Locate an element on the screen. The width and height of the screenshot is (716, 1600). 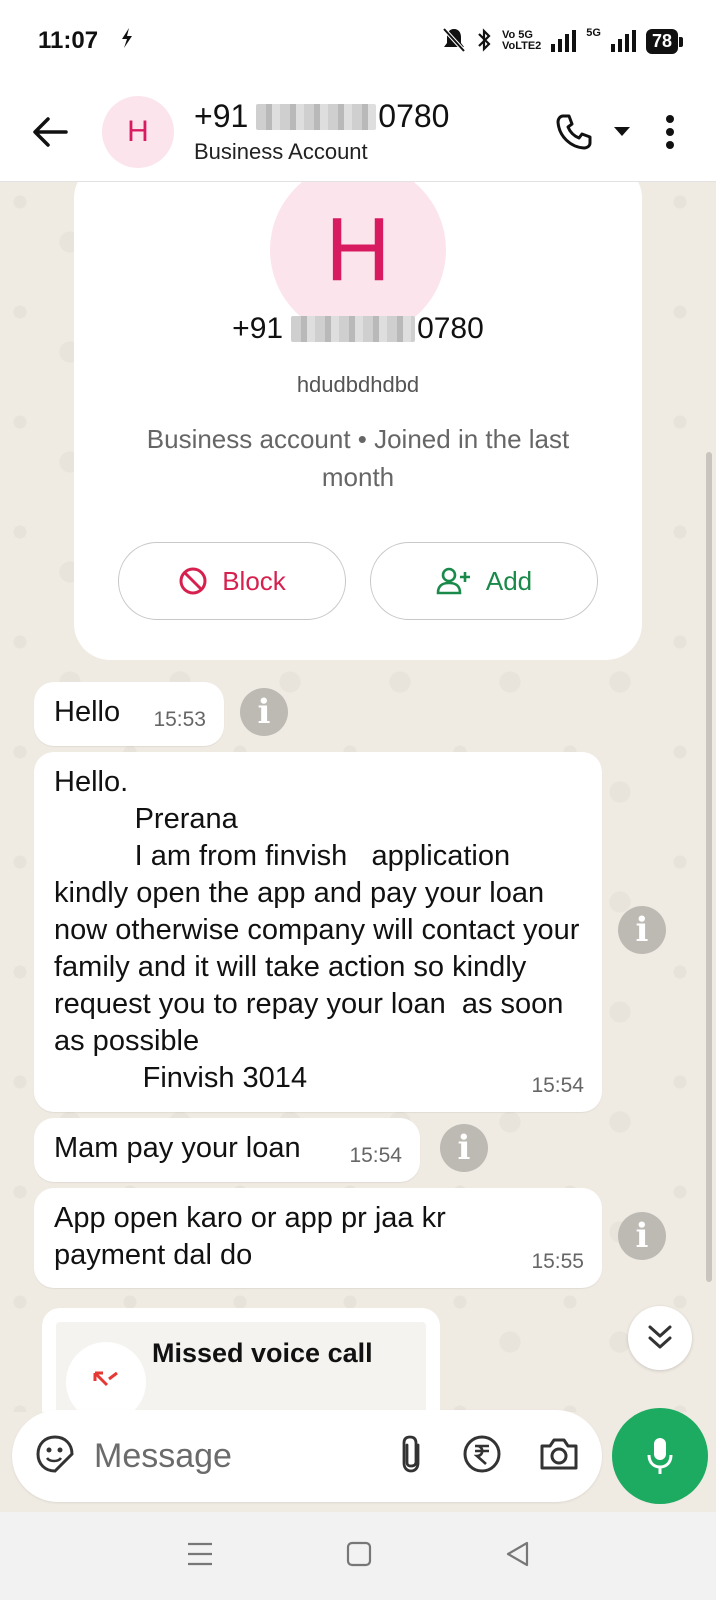
paperclip-icon is located at coordinates (411, 1456).